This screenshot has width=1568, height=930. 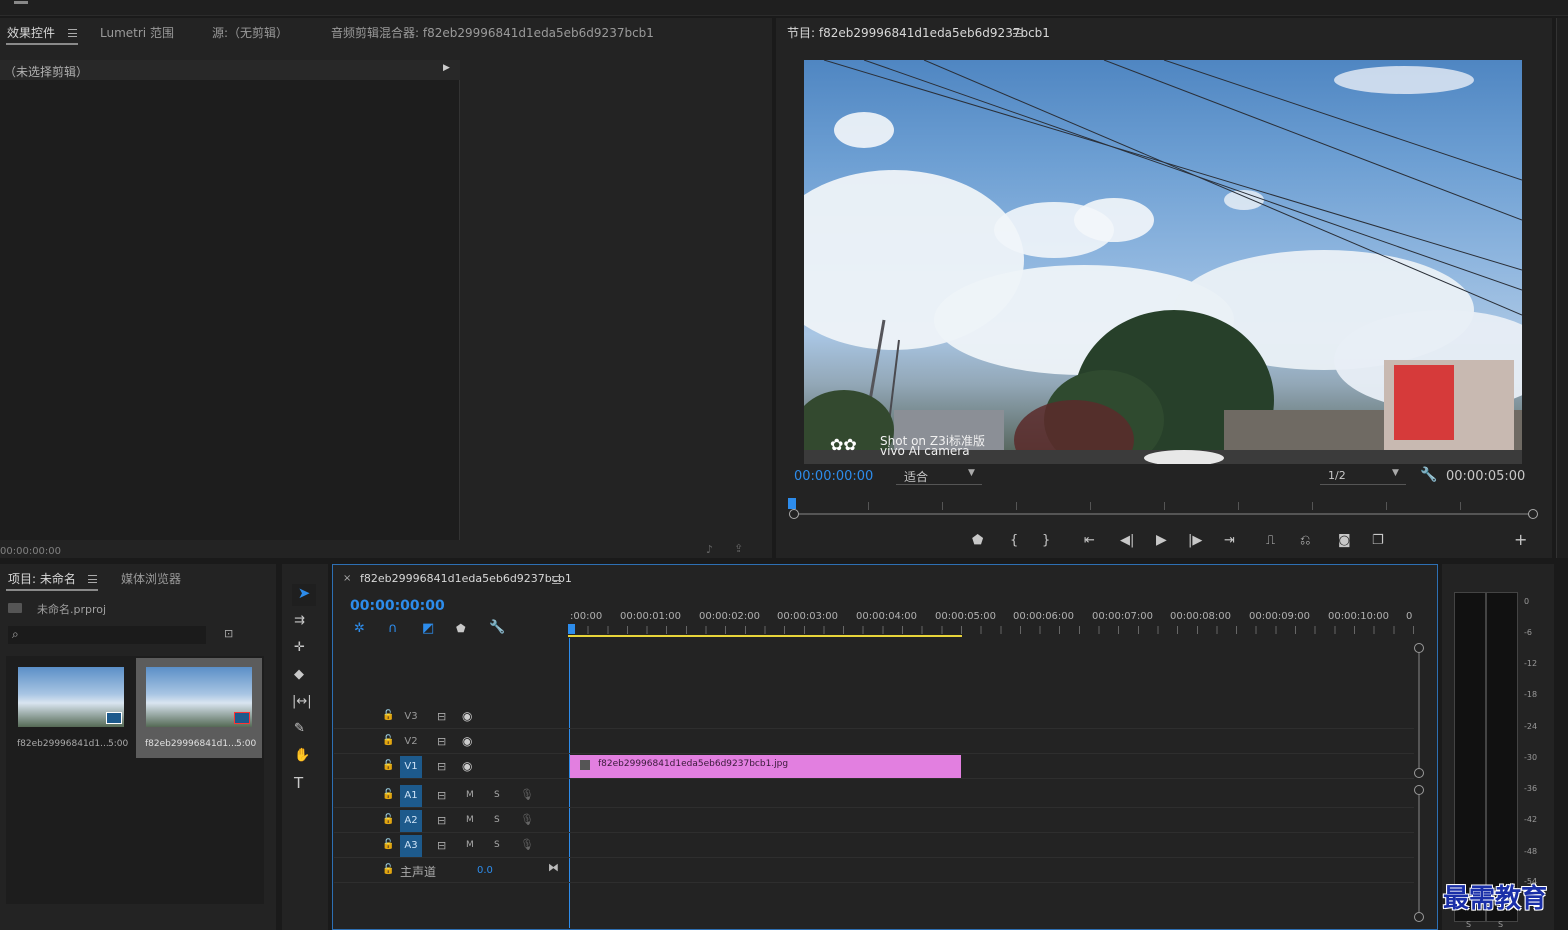 I want to click on scroll-handle-video-bottom, so click(x=1419, y=773).